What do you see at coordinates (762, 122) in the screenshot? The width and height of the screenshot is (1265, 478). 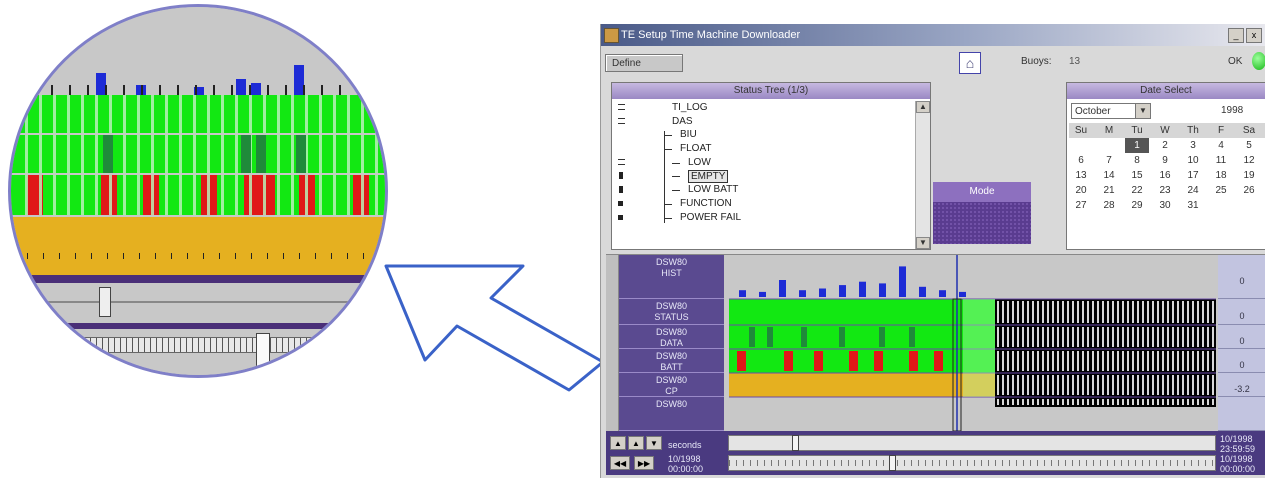 I see `tree-item: DAS` at bounding box center [762, 122].